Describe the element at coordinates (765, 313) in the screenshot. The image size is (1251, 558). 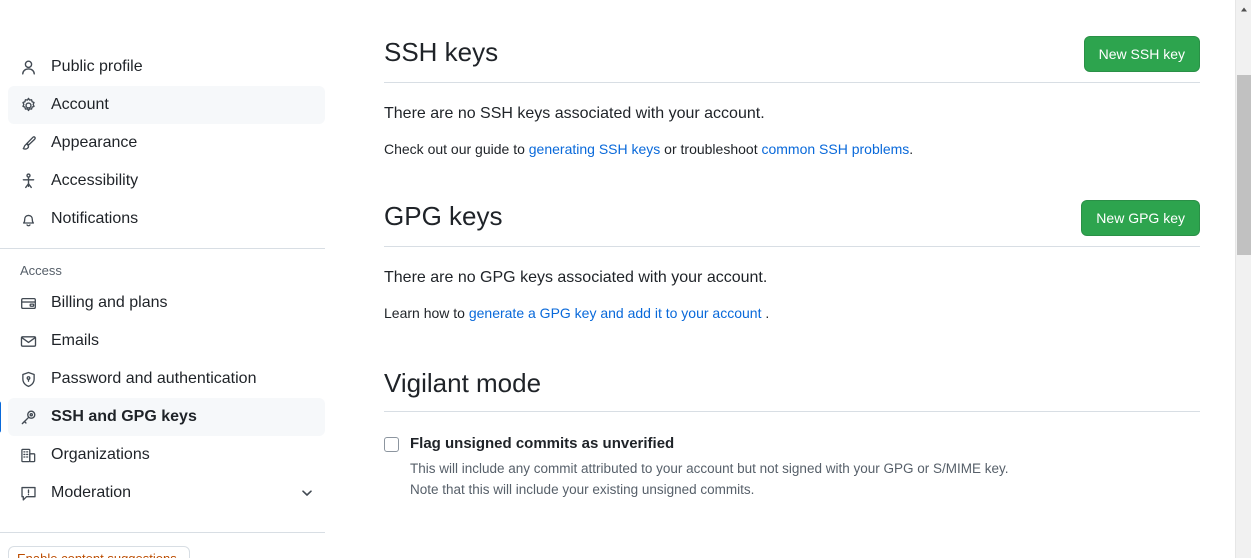
I see `gpg-help-suffix: .` at that location.